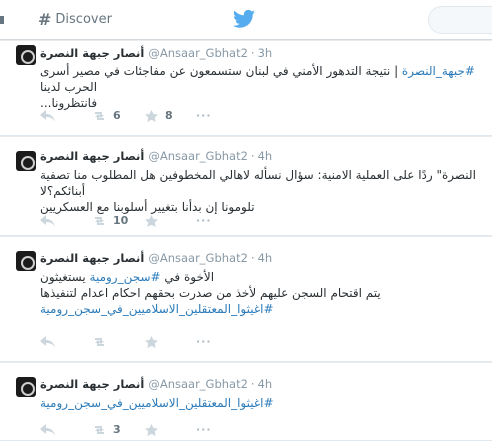 The height and width of the screenshot is (441, 492). I want to click on hashtag-link: #سجن_رومية, so click(125, 277).